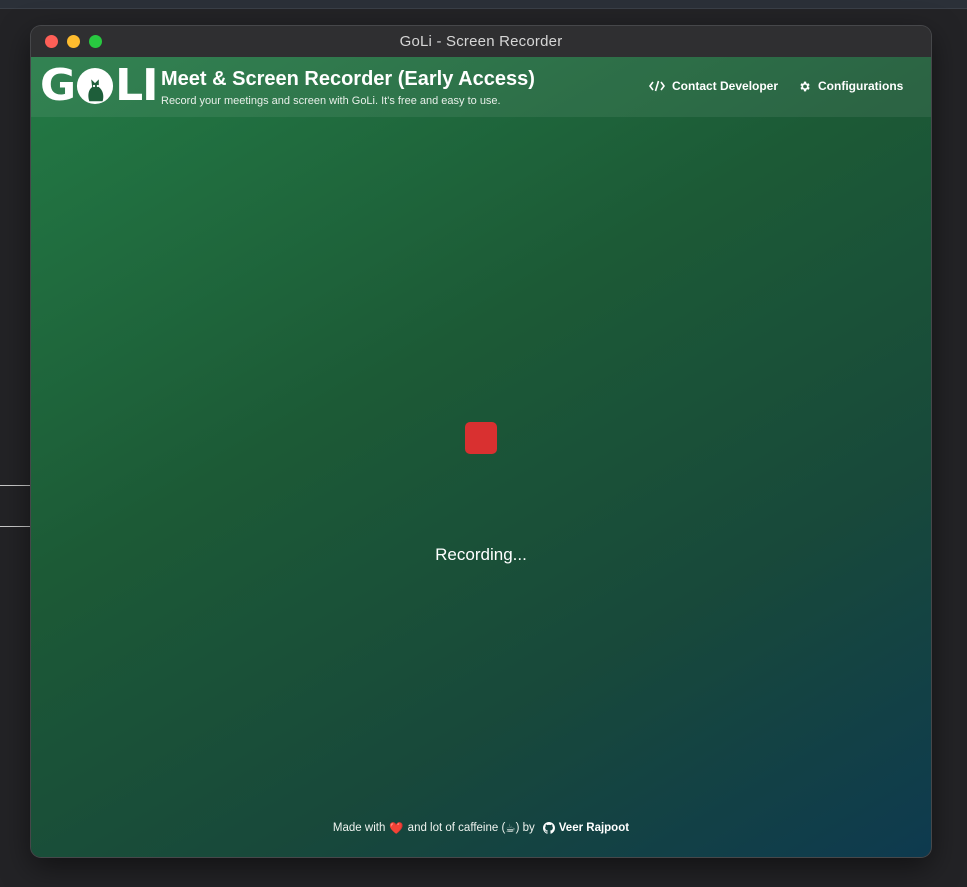 This screenshot has height=887, width=967. I want to click on desktop-top-bar, so click(483, 4).